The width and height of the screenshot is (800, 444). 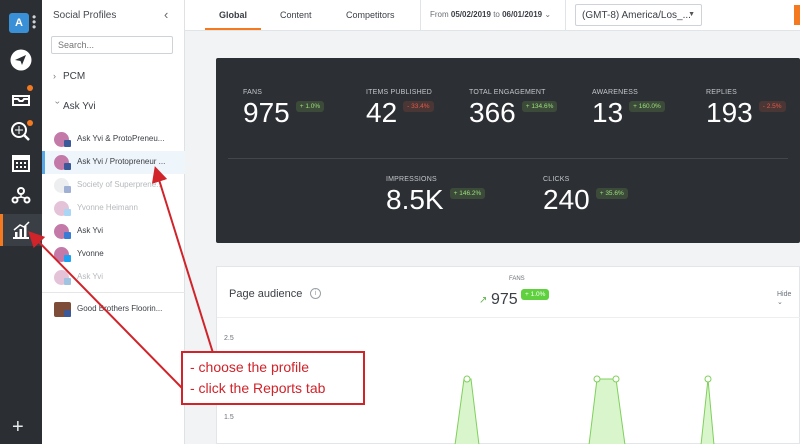 What do you see at coordinates (628, 109) in the screenshot?
I see `stat-awareness: AWARENESS 13 + 160.0%` at bounding box center [628, 109].